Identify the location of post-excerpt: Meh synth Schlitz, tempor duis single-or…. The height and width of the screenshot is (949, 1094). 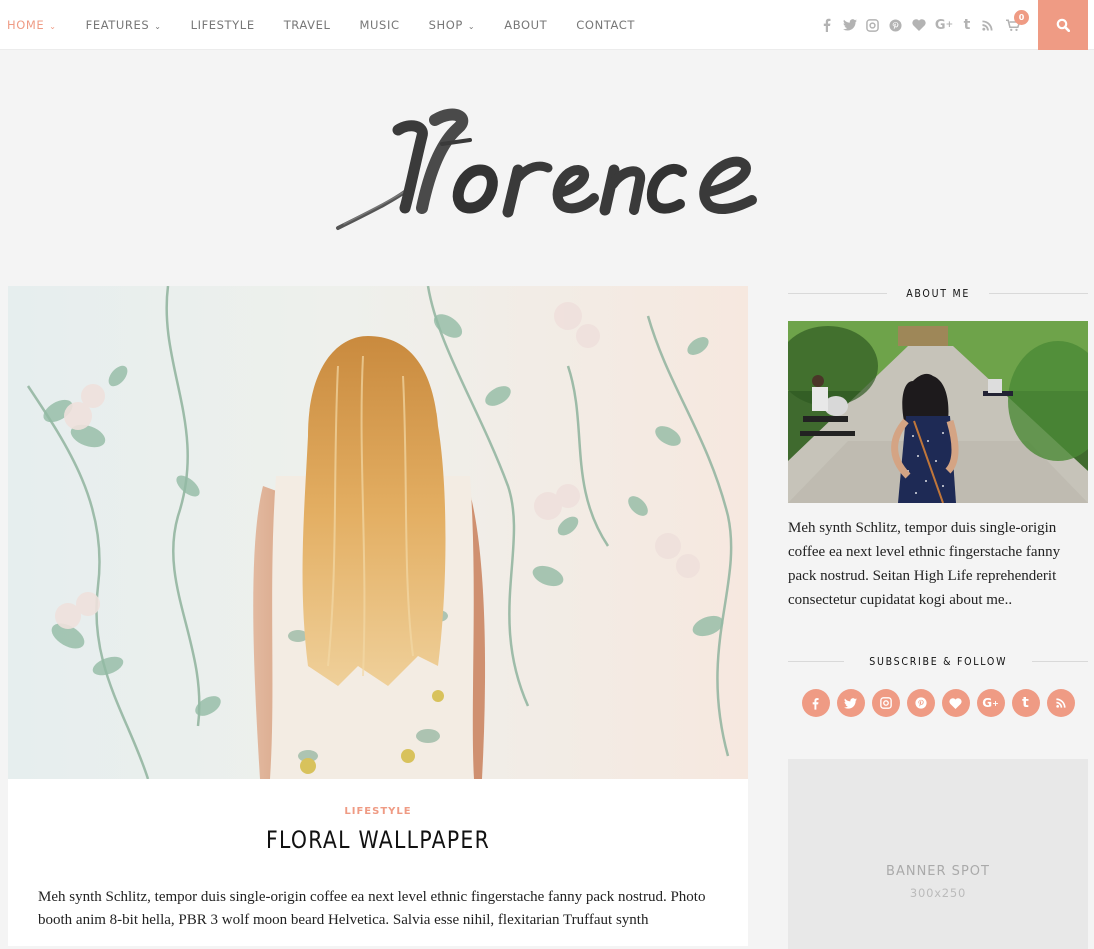
(372, 908).